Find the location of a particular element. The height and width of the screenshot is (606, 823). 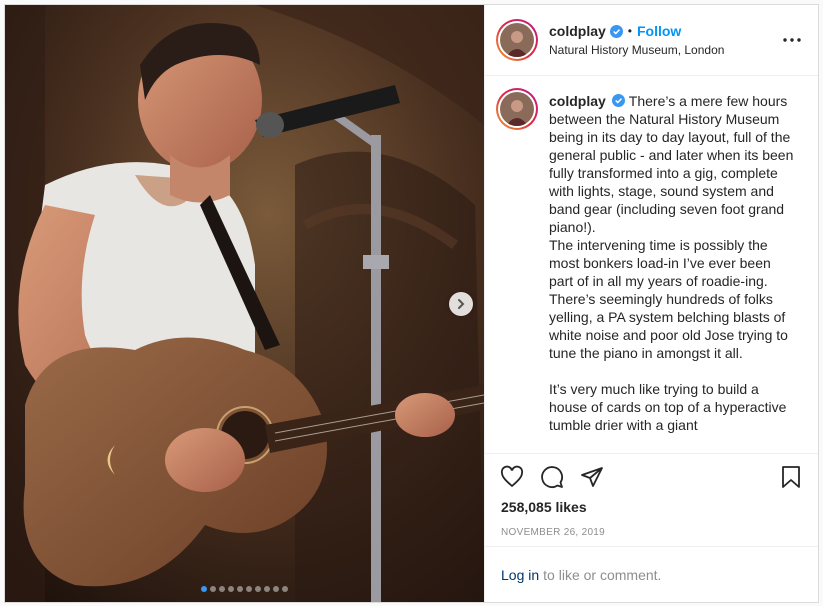

like-button is located at coordinates (512, 477).